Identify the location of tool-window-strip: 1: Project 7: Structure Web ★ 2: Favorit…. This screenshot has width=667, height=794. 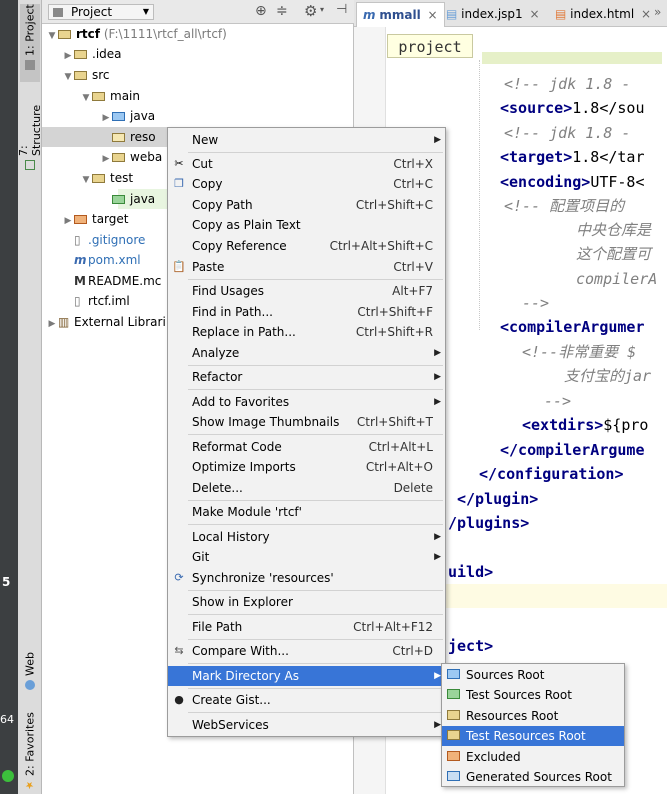
(30, 397).